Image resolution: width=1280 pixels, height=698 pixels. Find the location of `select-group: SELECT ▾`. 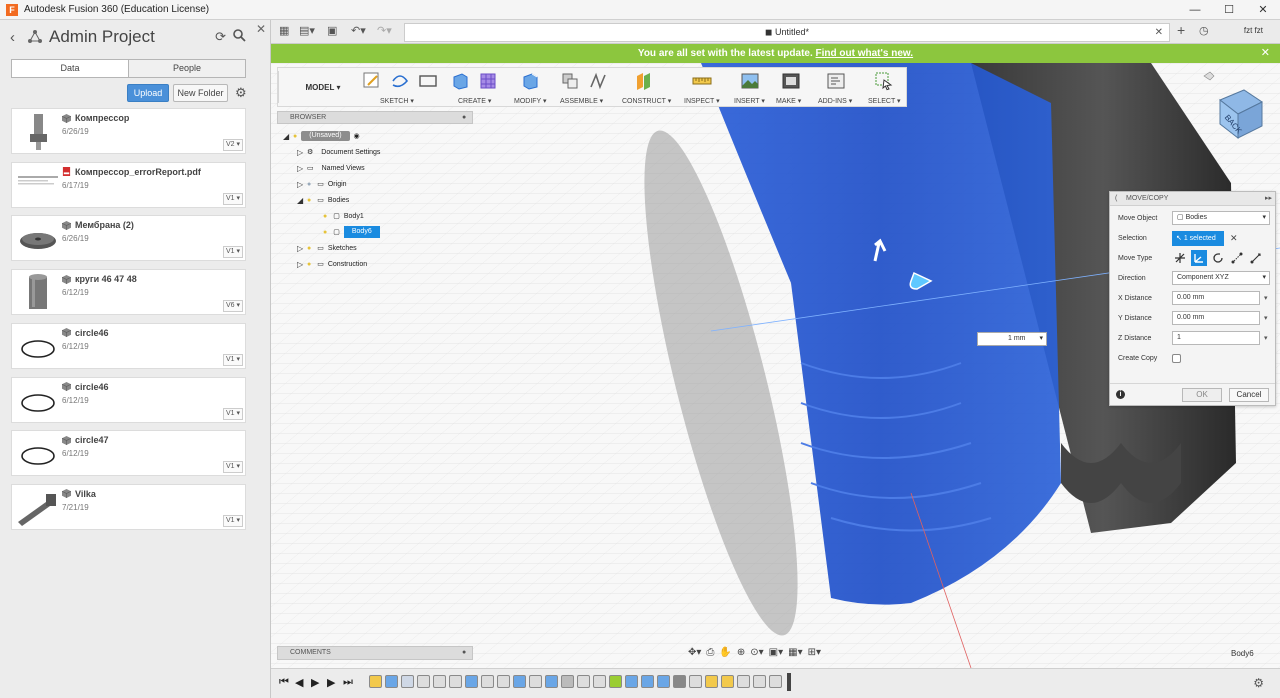

select-group: SELECT ▾ is located at coordinates (888, 87).